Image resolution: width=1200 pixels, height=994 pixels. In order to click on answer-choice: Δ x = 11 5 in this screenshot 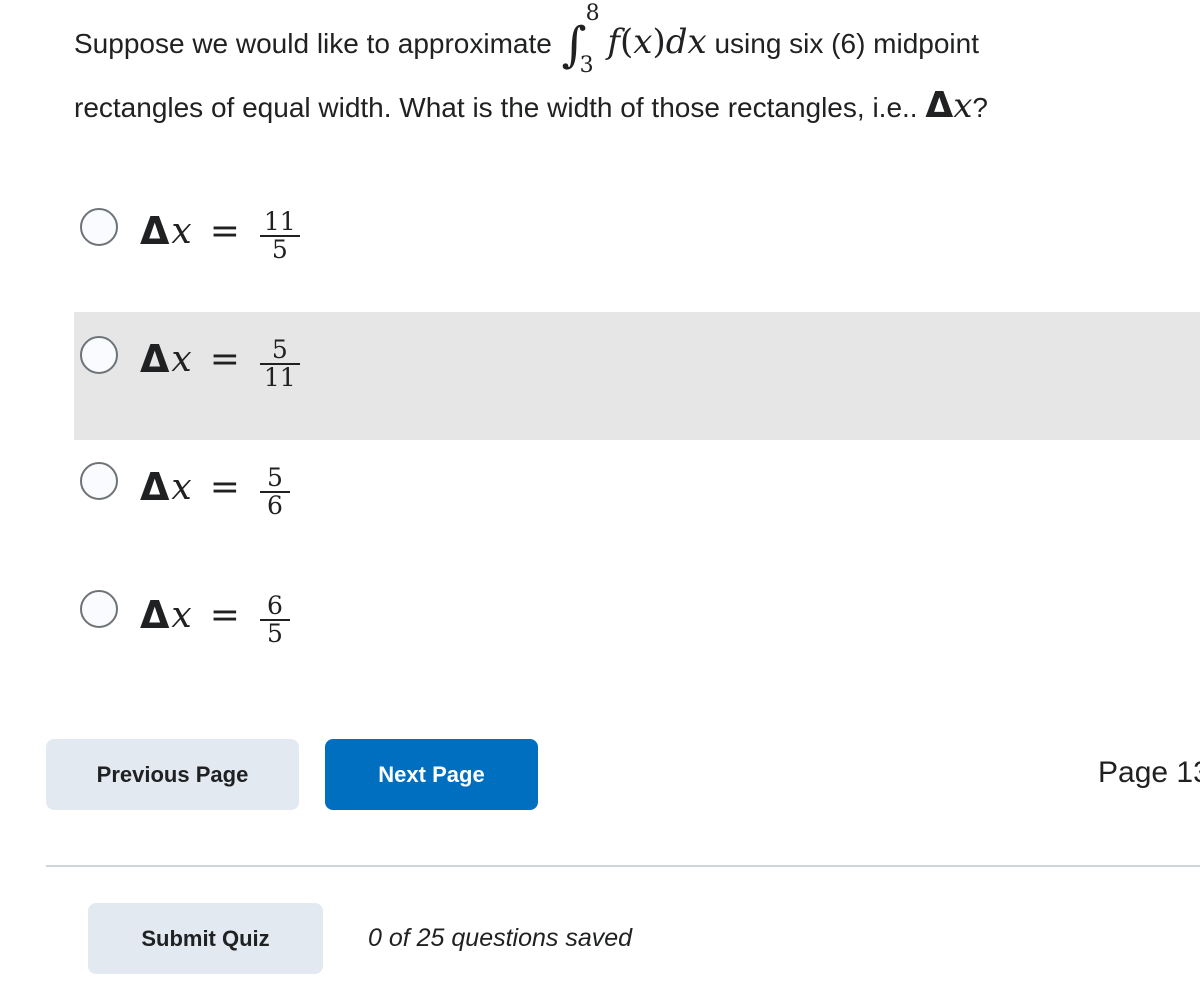, I will do `click(637, 248)`.